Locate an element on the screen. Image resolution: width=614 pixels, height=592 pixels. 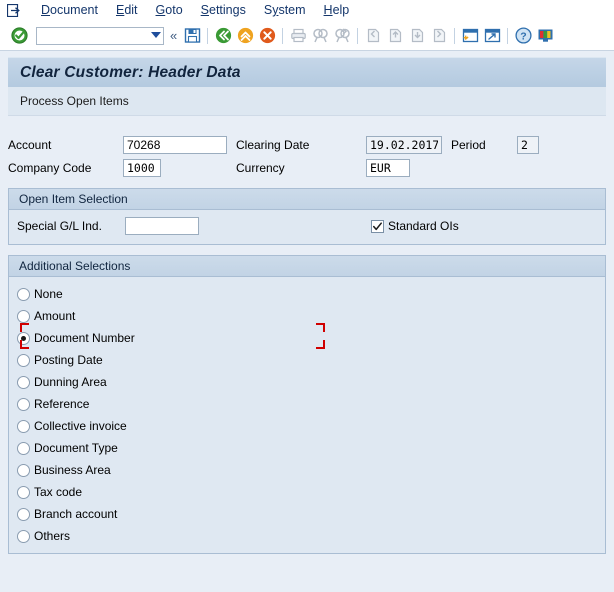
menu-item-settings: Settings is located at coordinates (223, 10).